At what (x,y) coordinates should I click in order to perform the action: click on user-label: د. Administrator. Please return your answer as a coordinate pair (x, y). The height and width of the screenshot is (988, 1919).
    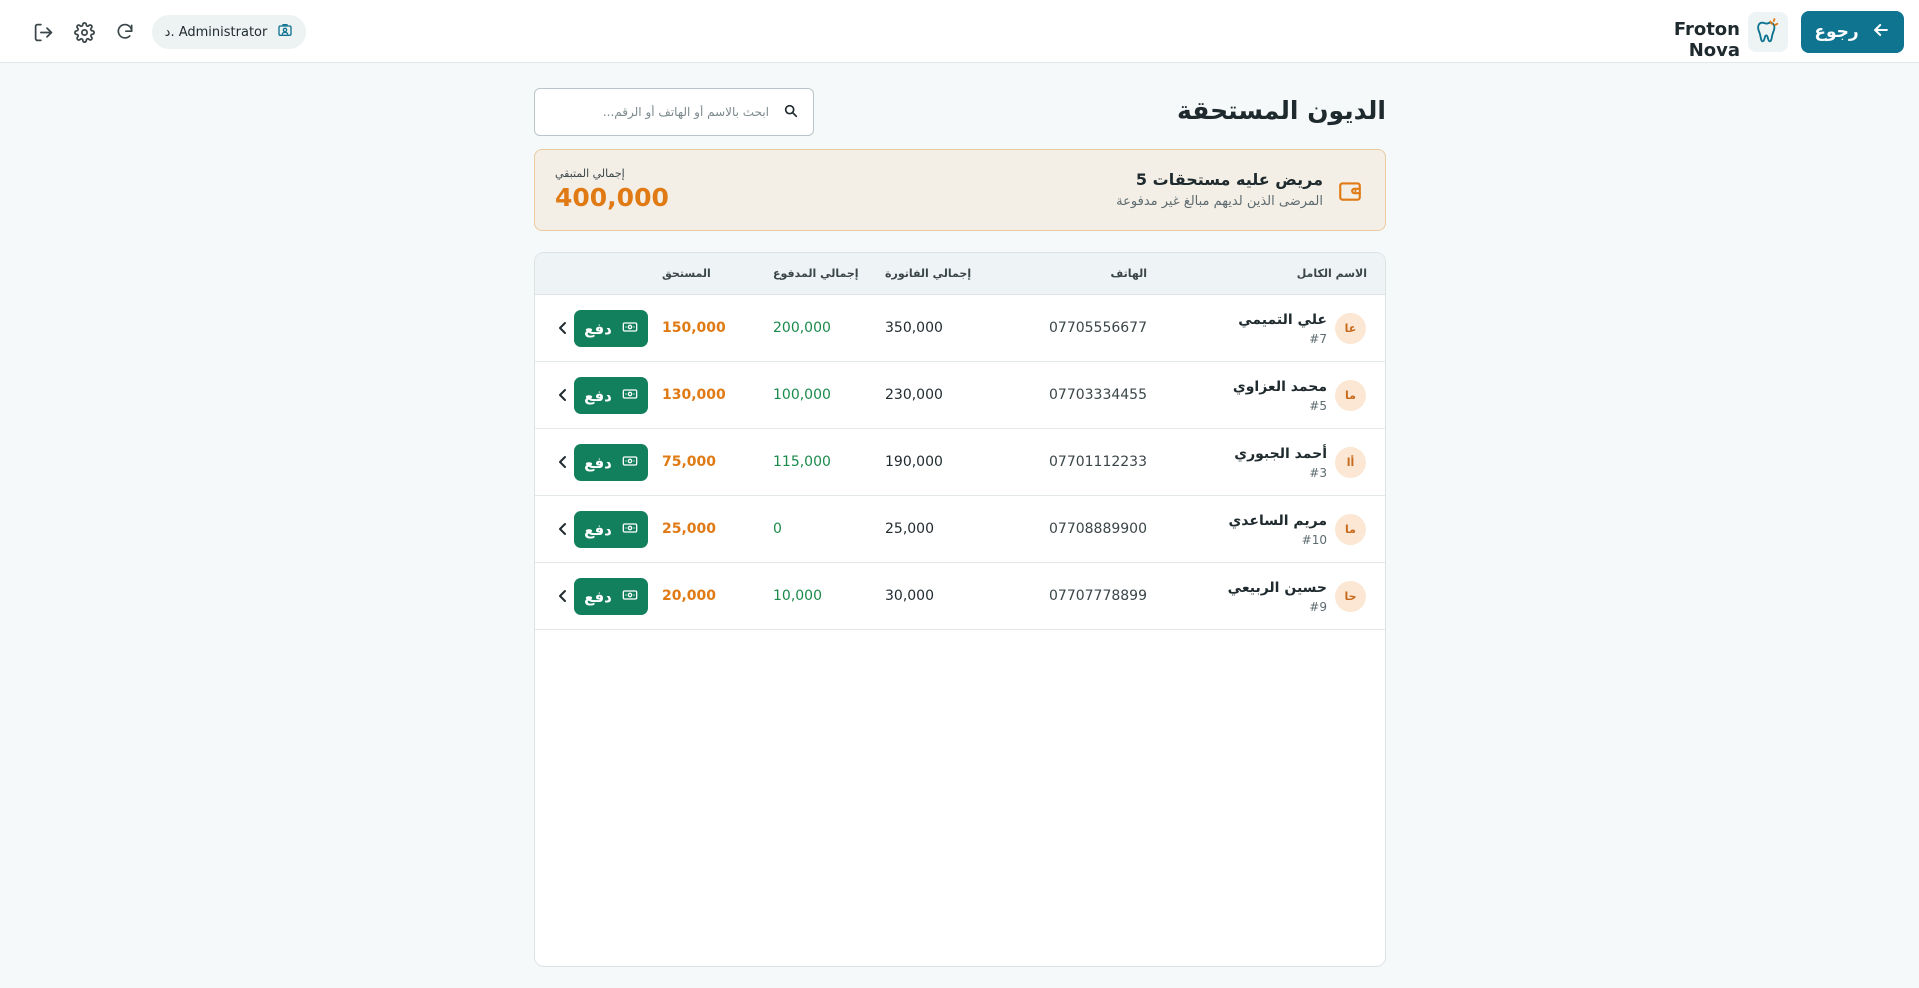
    Looking at the image, I should click on (216, 32).